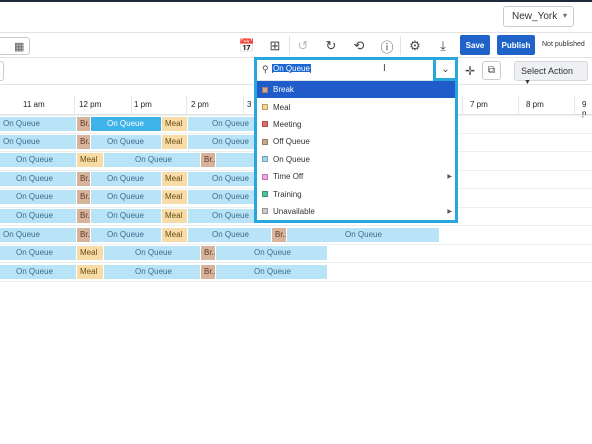  I want to click on activity-option-time-off: Time Off ▶, so click(356, 176).